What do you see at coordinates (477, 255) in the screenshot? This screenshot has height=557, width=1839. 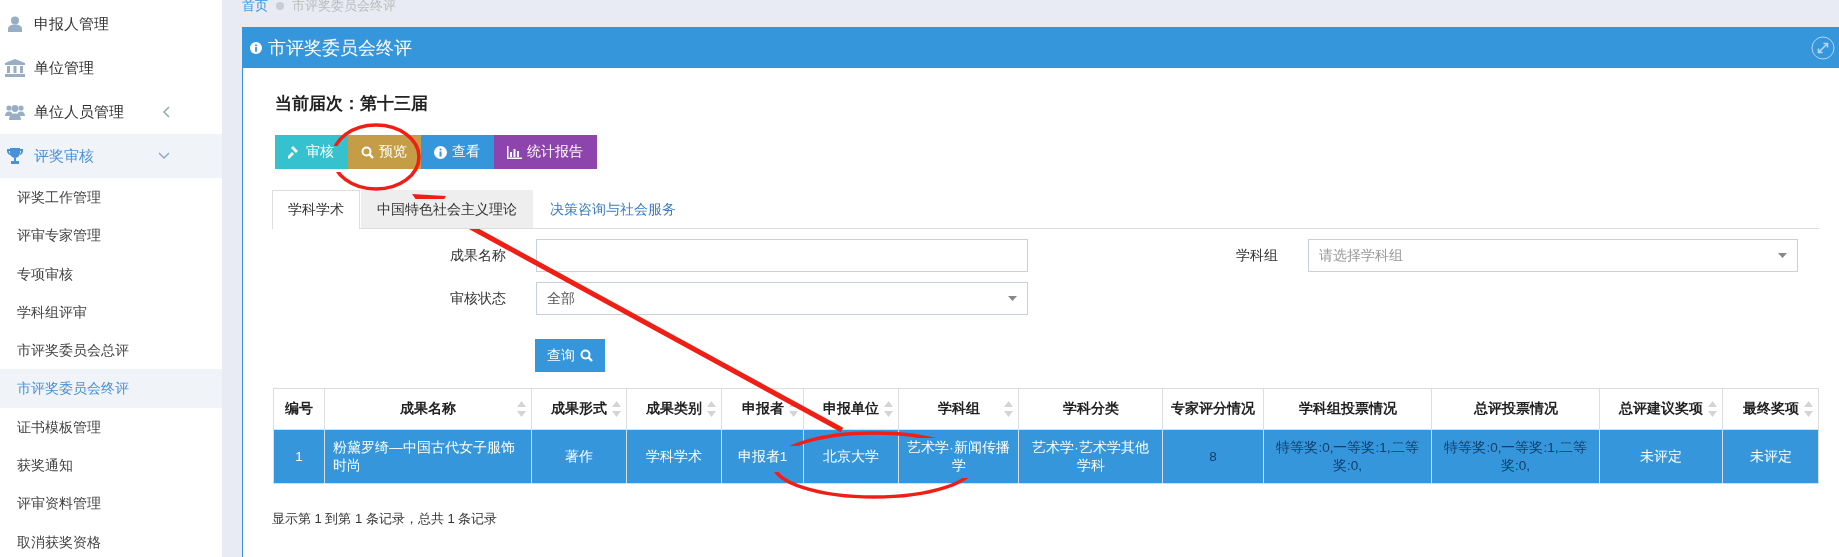 I see `field-label: 成果名称` at bounding box center [477, 255].